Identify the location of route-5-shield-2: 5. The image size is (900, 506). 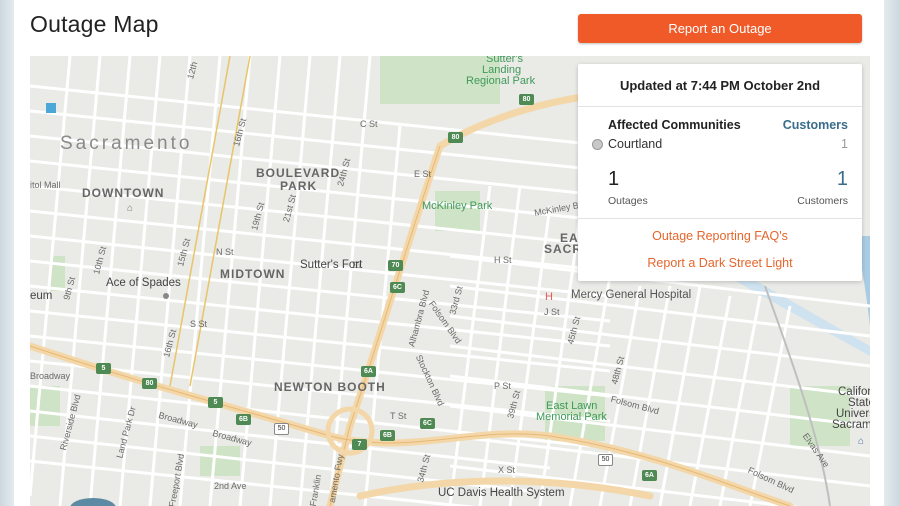
(103, 368).